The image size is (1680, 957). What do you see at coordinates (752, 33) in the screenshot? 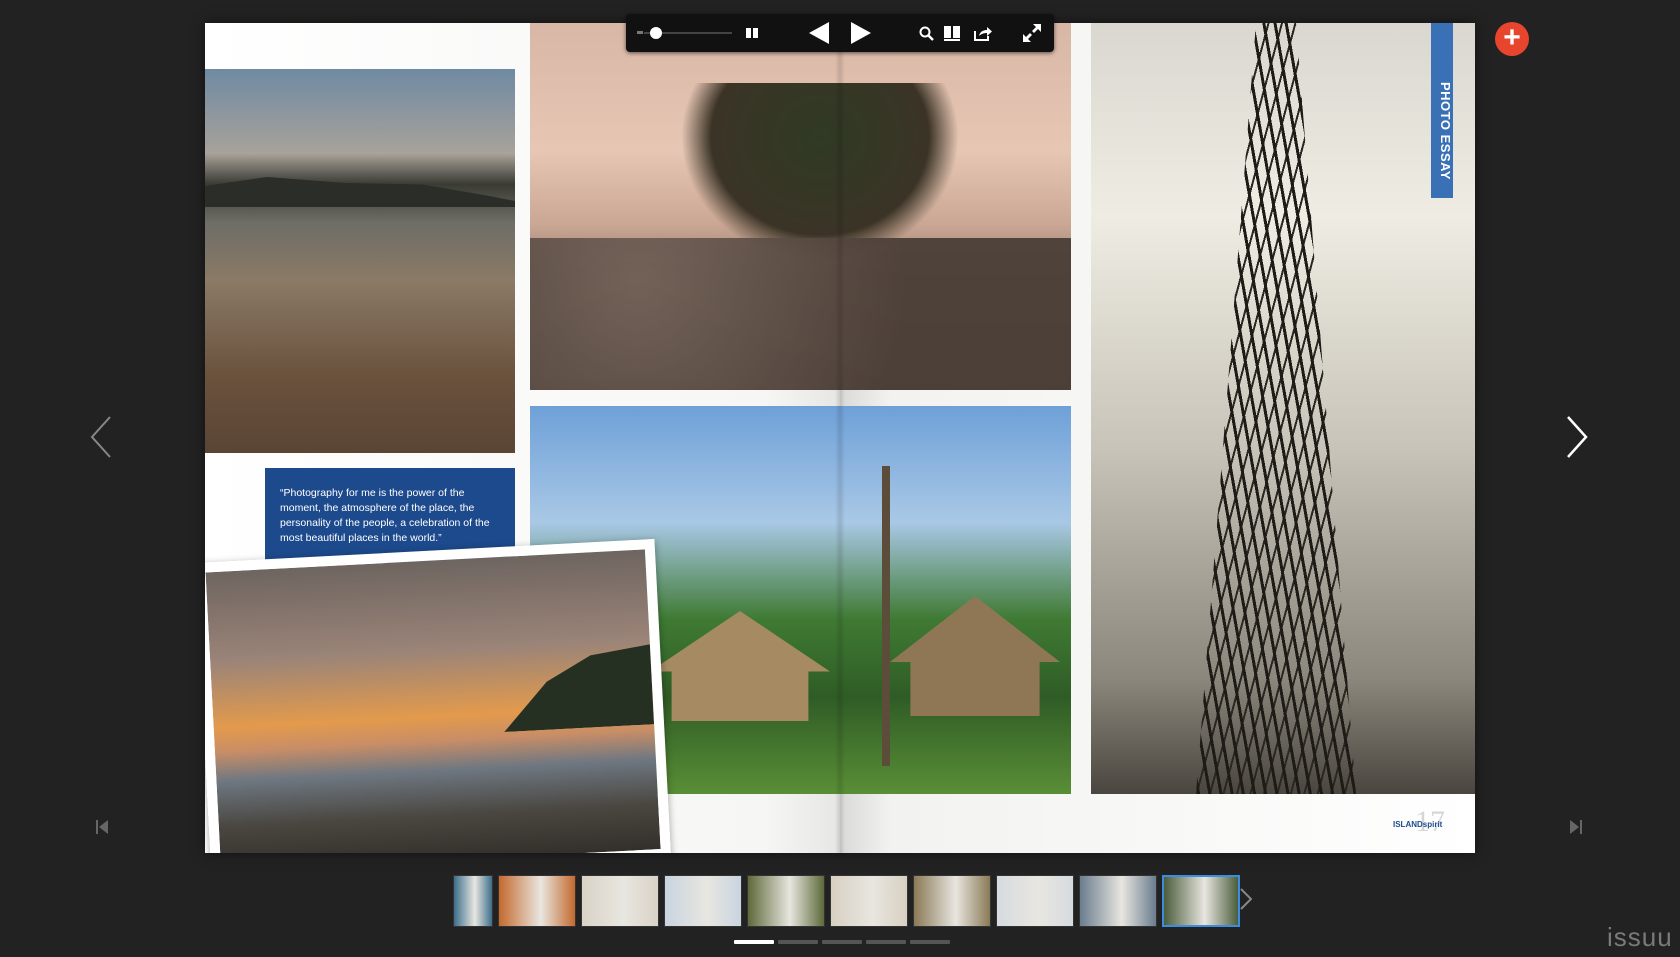
I see `pause-icon` at bounding box center [752, 33].